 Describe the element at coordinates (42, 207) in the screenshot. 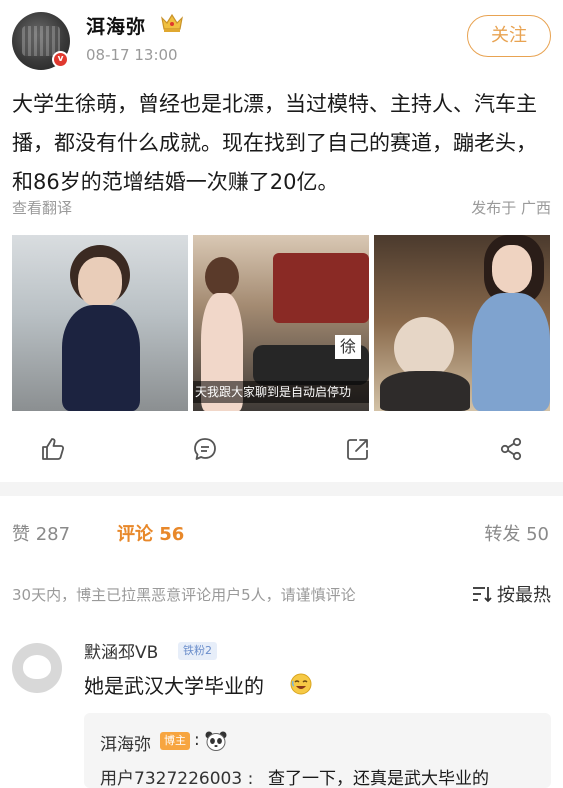

I see `translate-link: 查看翻译` at that location.